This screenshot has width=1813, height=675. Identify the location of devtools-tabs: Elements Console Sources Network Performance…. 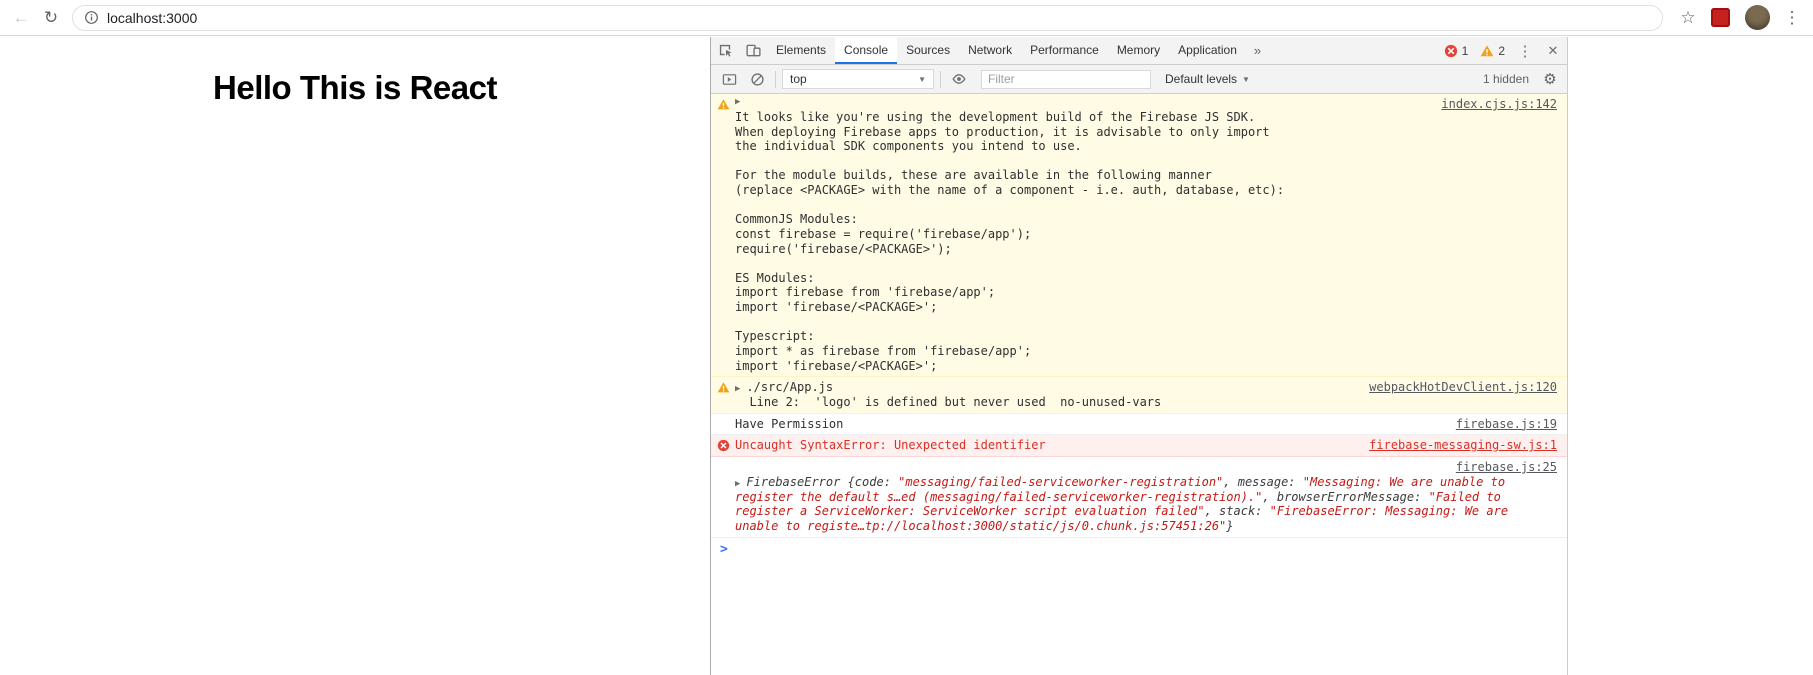
(1006, 50).